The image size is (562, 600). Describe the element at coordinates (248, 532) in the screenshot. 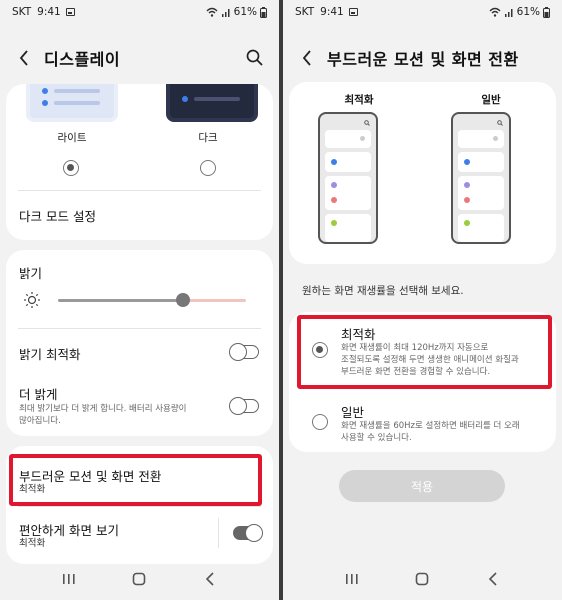

I see `eye-comfort-toggle` at that location.